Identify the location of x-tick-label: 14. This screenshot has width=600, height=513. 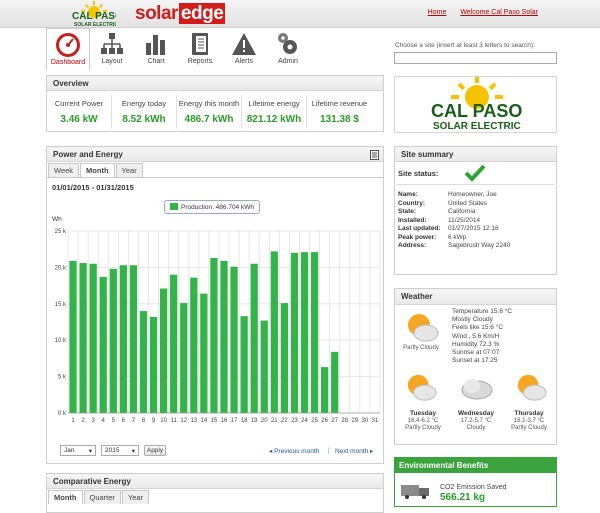
(204, 421).